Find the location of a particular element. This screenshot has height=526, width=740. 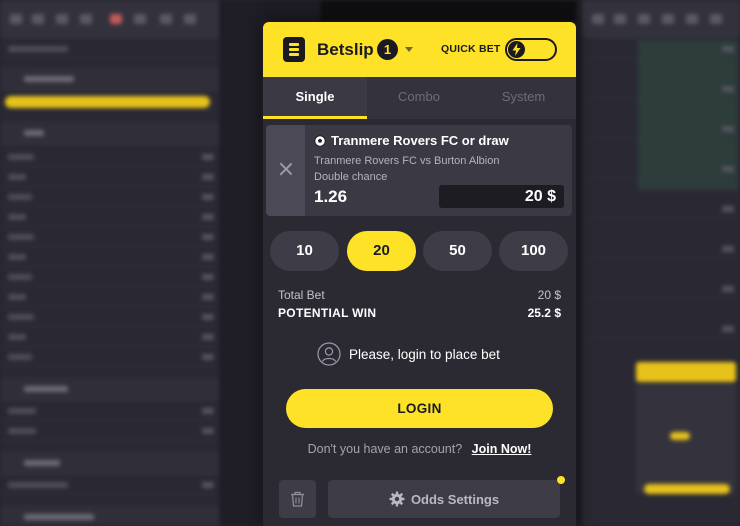

odds-settings-button: Odds Settings is located at coordinates (444, 499).